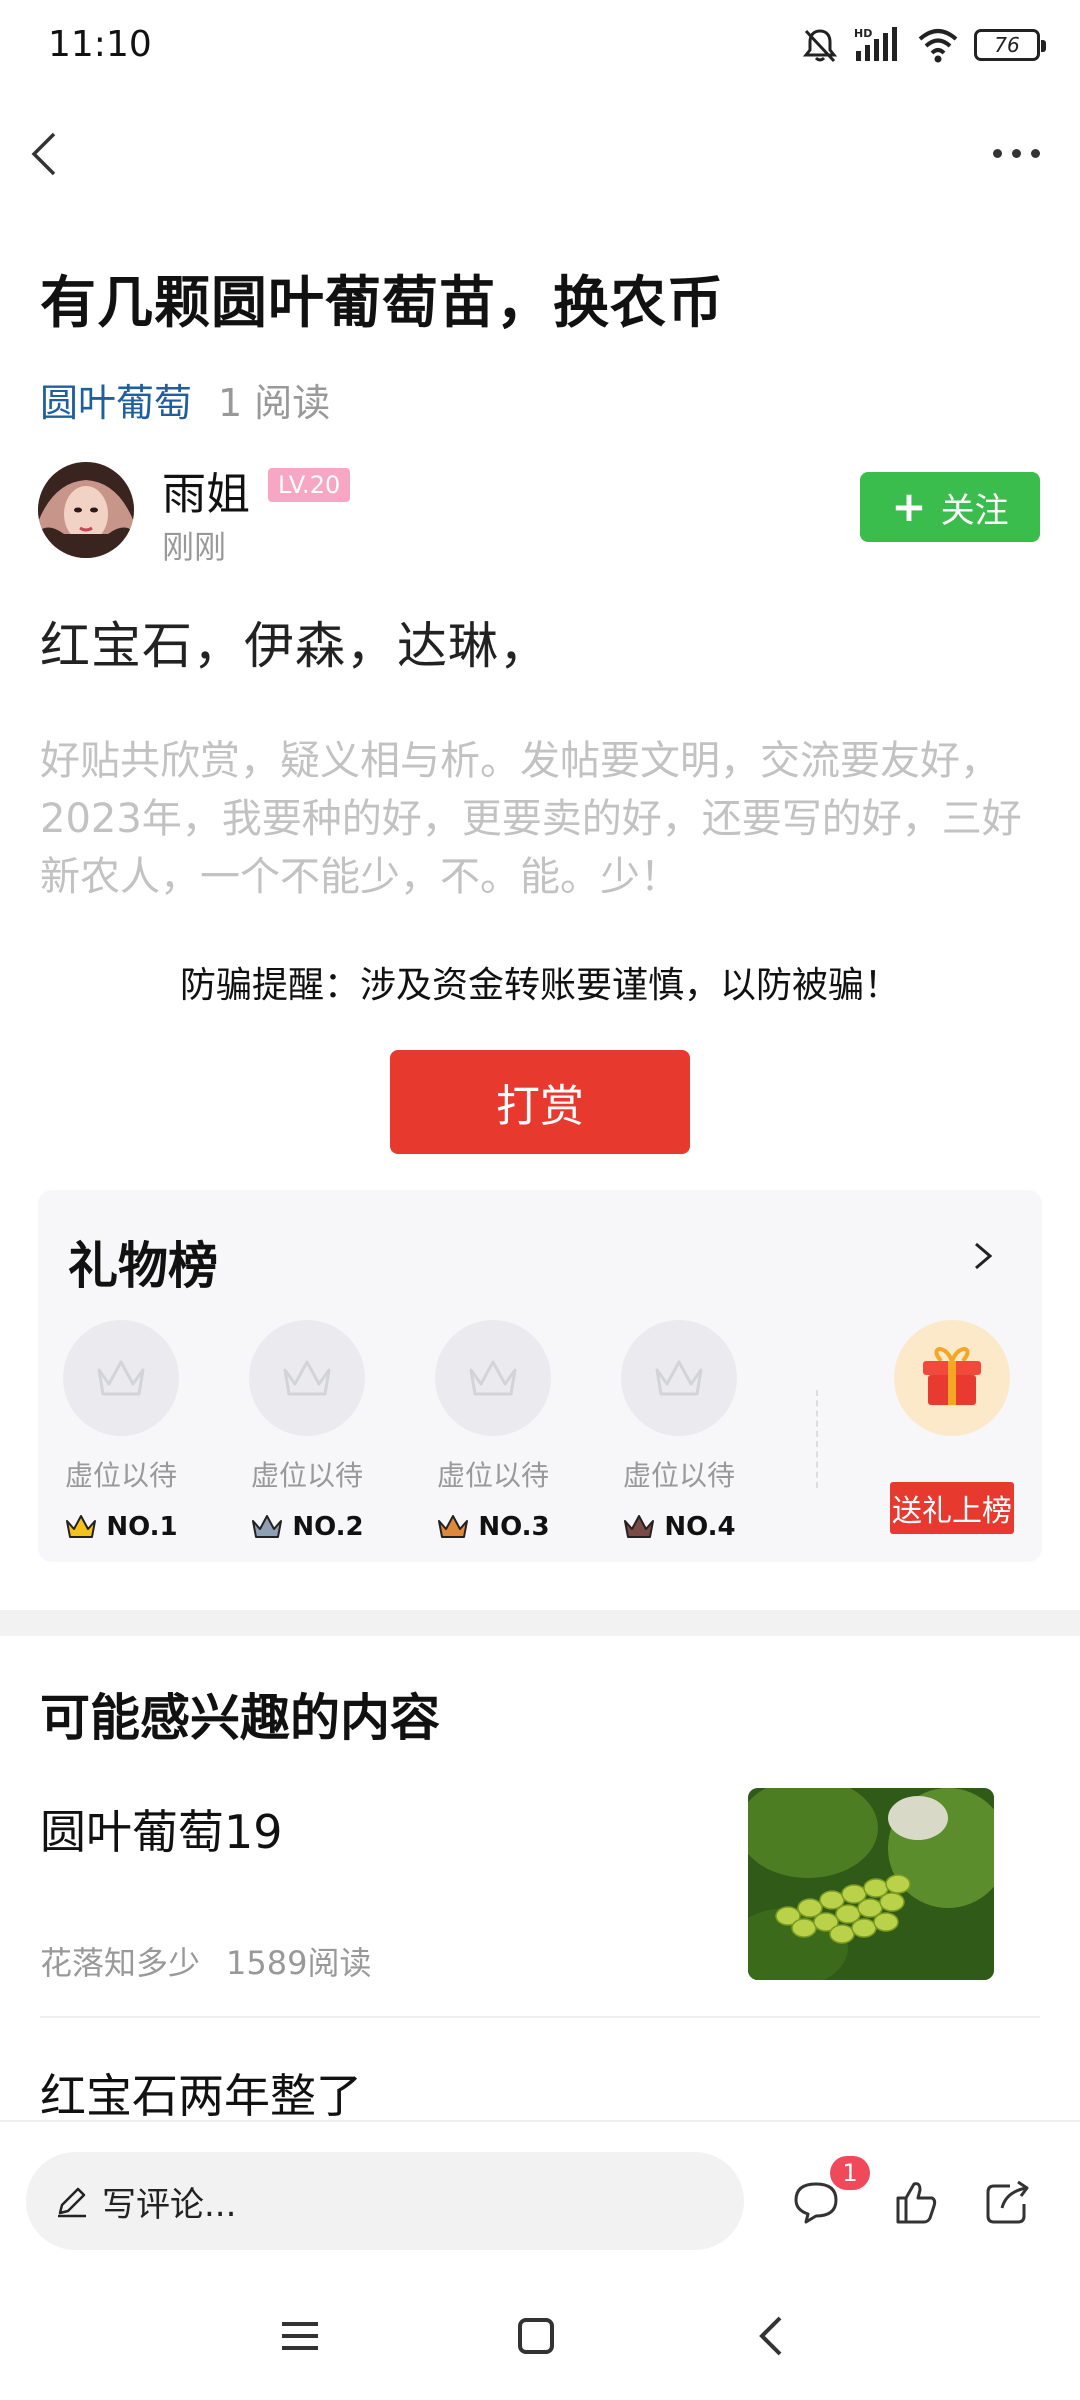 This screenshot has width=1080, height=2400. I want to click on fraud-warning: 防骗提醒：涉及资金转账要谨慎，以防被骗！, so click(539, 985).